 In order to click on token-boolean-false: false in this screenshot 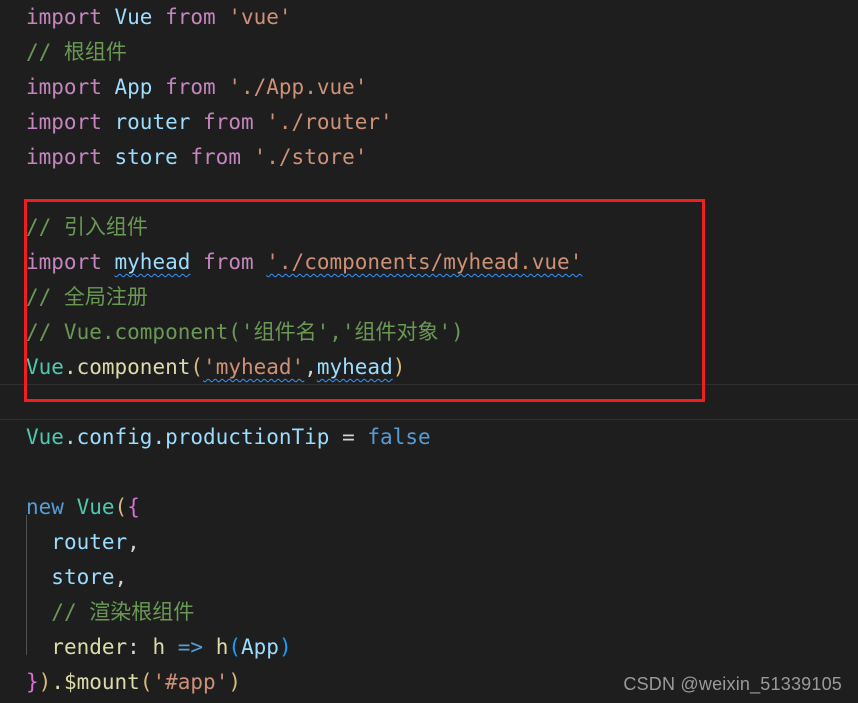, I will do `click(399, 437)`.